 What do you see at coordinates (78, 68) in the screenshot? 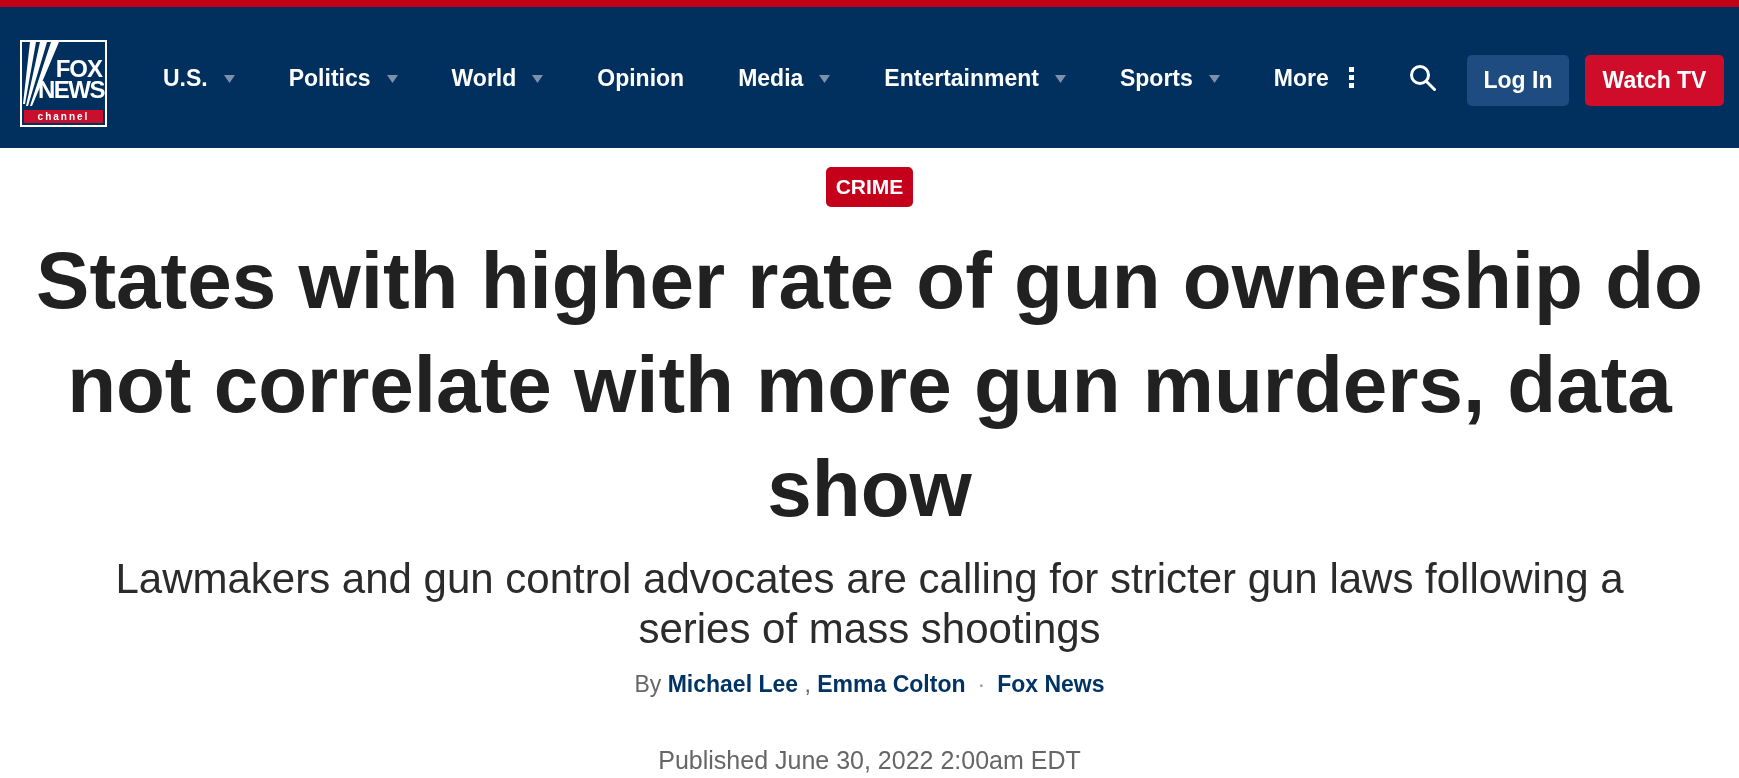
I see `logo-text: FOX` at bounding box center [78, 68].